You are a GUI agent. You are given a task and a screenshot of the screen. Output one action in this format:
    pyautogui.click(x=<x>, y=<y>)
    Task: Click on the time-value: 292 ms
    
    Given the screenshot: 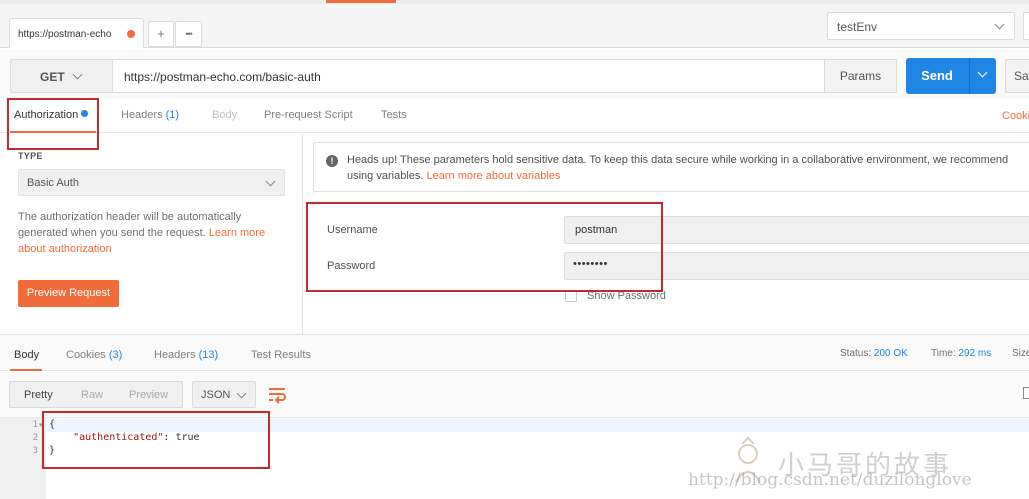 What is the action you would take?
    pyautogui.click(x=975, y=353)
    